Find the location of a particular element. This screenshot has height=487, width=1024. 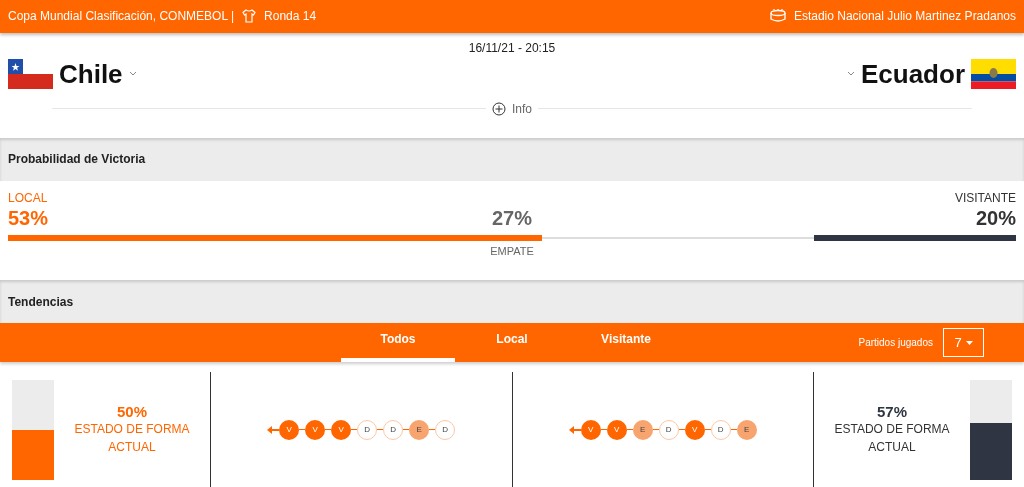

info-link: Info is located at coordinates (522, 108).